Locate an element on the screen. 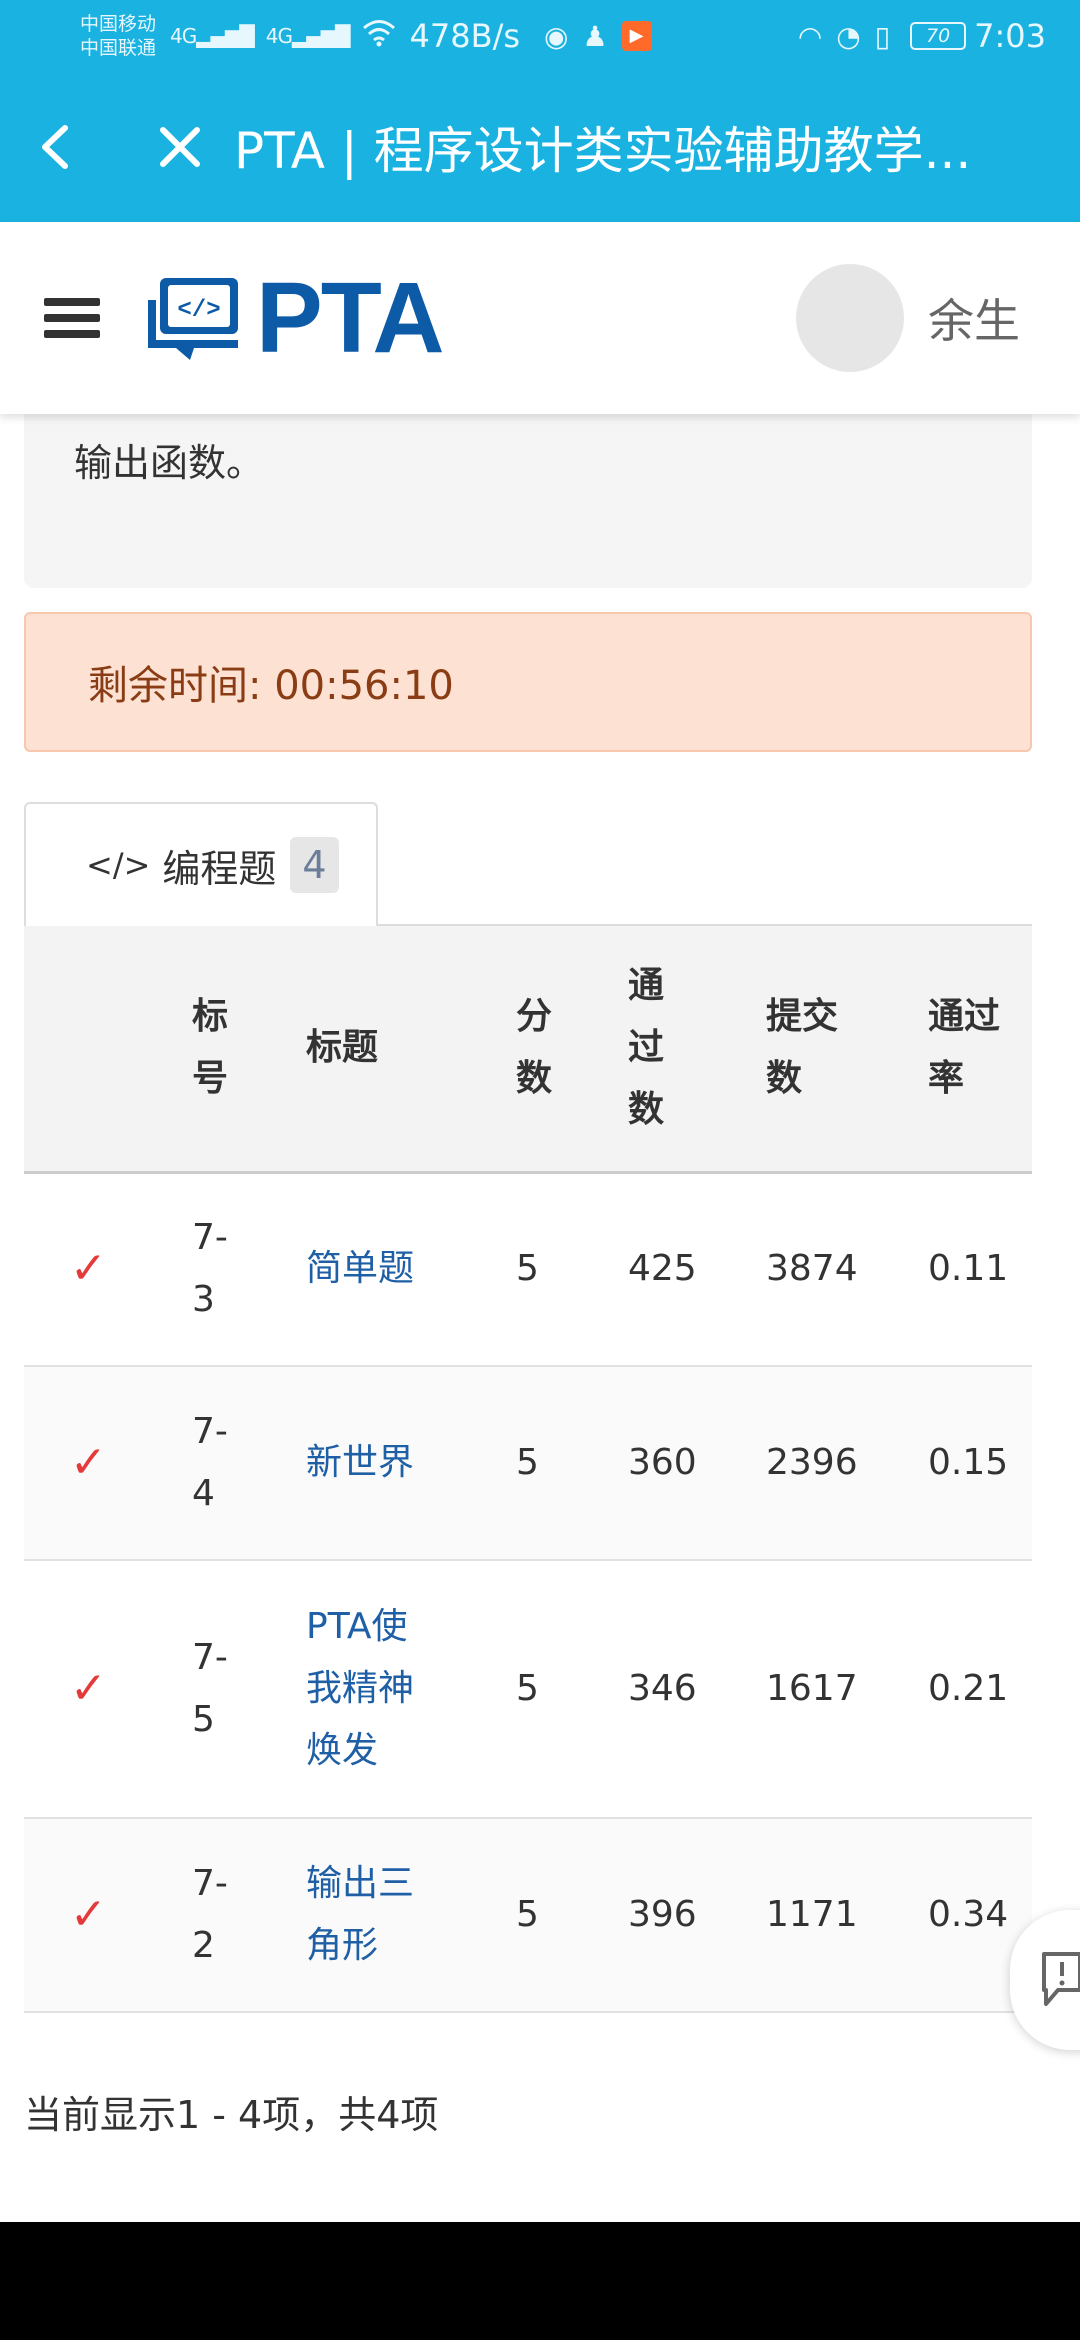  problem-passed: 346 is located at coordinates (689, 1689).